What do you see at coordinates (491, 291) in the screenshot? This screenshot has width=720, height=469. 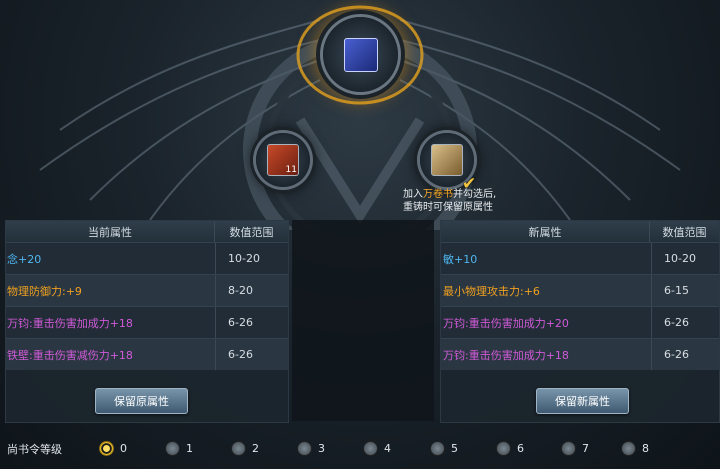 I see `attribute-name: 最小物理攻击力:+6` at bounding box center [491, 291].